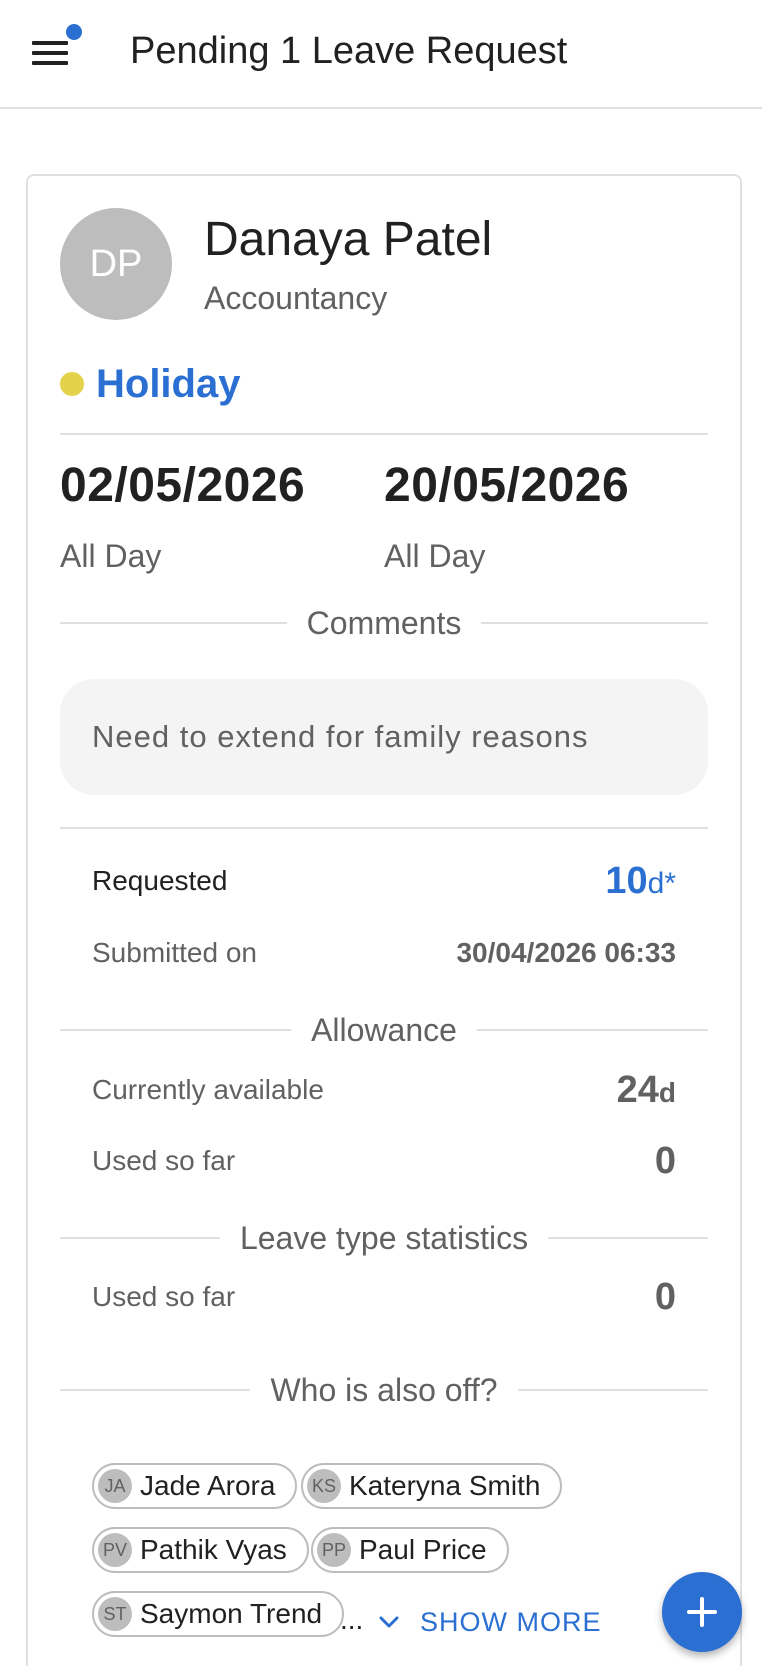 This screenshot has height=1666, width=762. What do you see at coordinates (435, 556) in the screenshot?
I see `end-period: All Day` at bounding box center [435, 556].